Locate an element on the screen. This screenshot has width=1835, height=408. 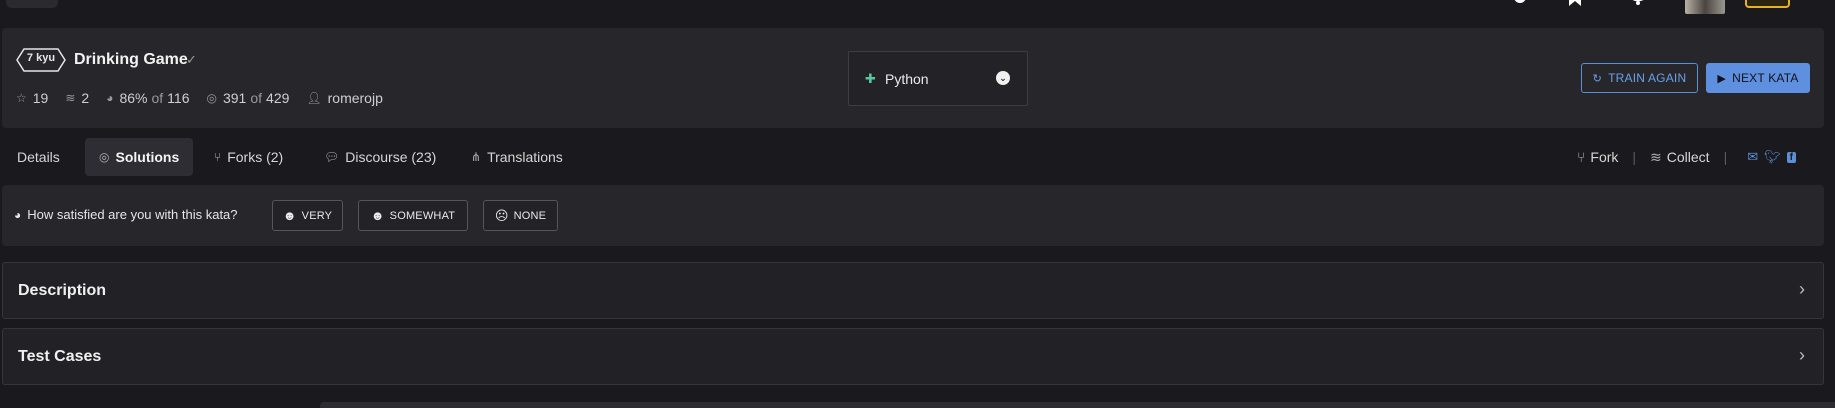
tab-solutions: ◎ Solutions is located at coordinates (139, 157).